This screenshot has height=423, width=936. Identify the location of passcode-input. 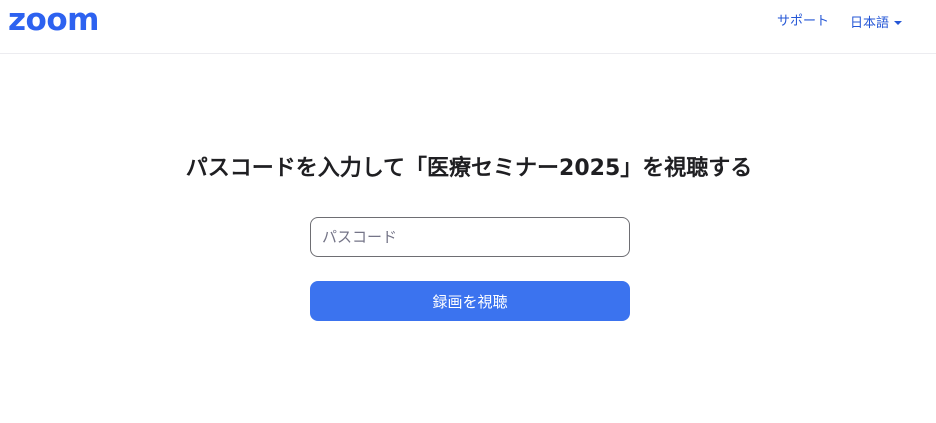
(470, 237).